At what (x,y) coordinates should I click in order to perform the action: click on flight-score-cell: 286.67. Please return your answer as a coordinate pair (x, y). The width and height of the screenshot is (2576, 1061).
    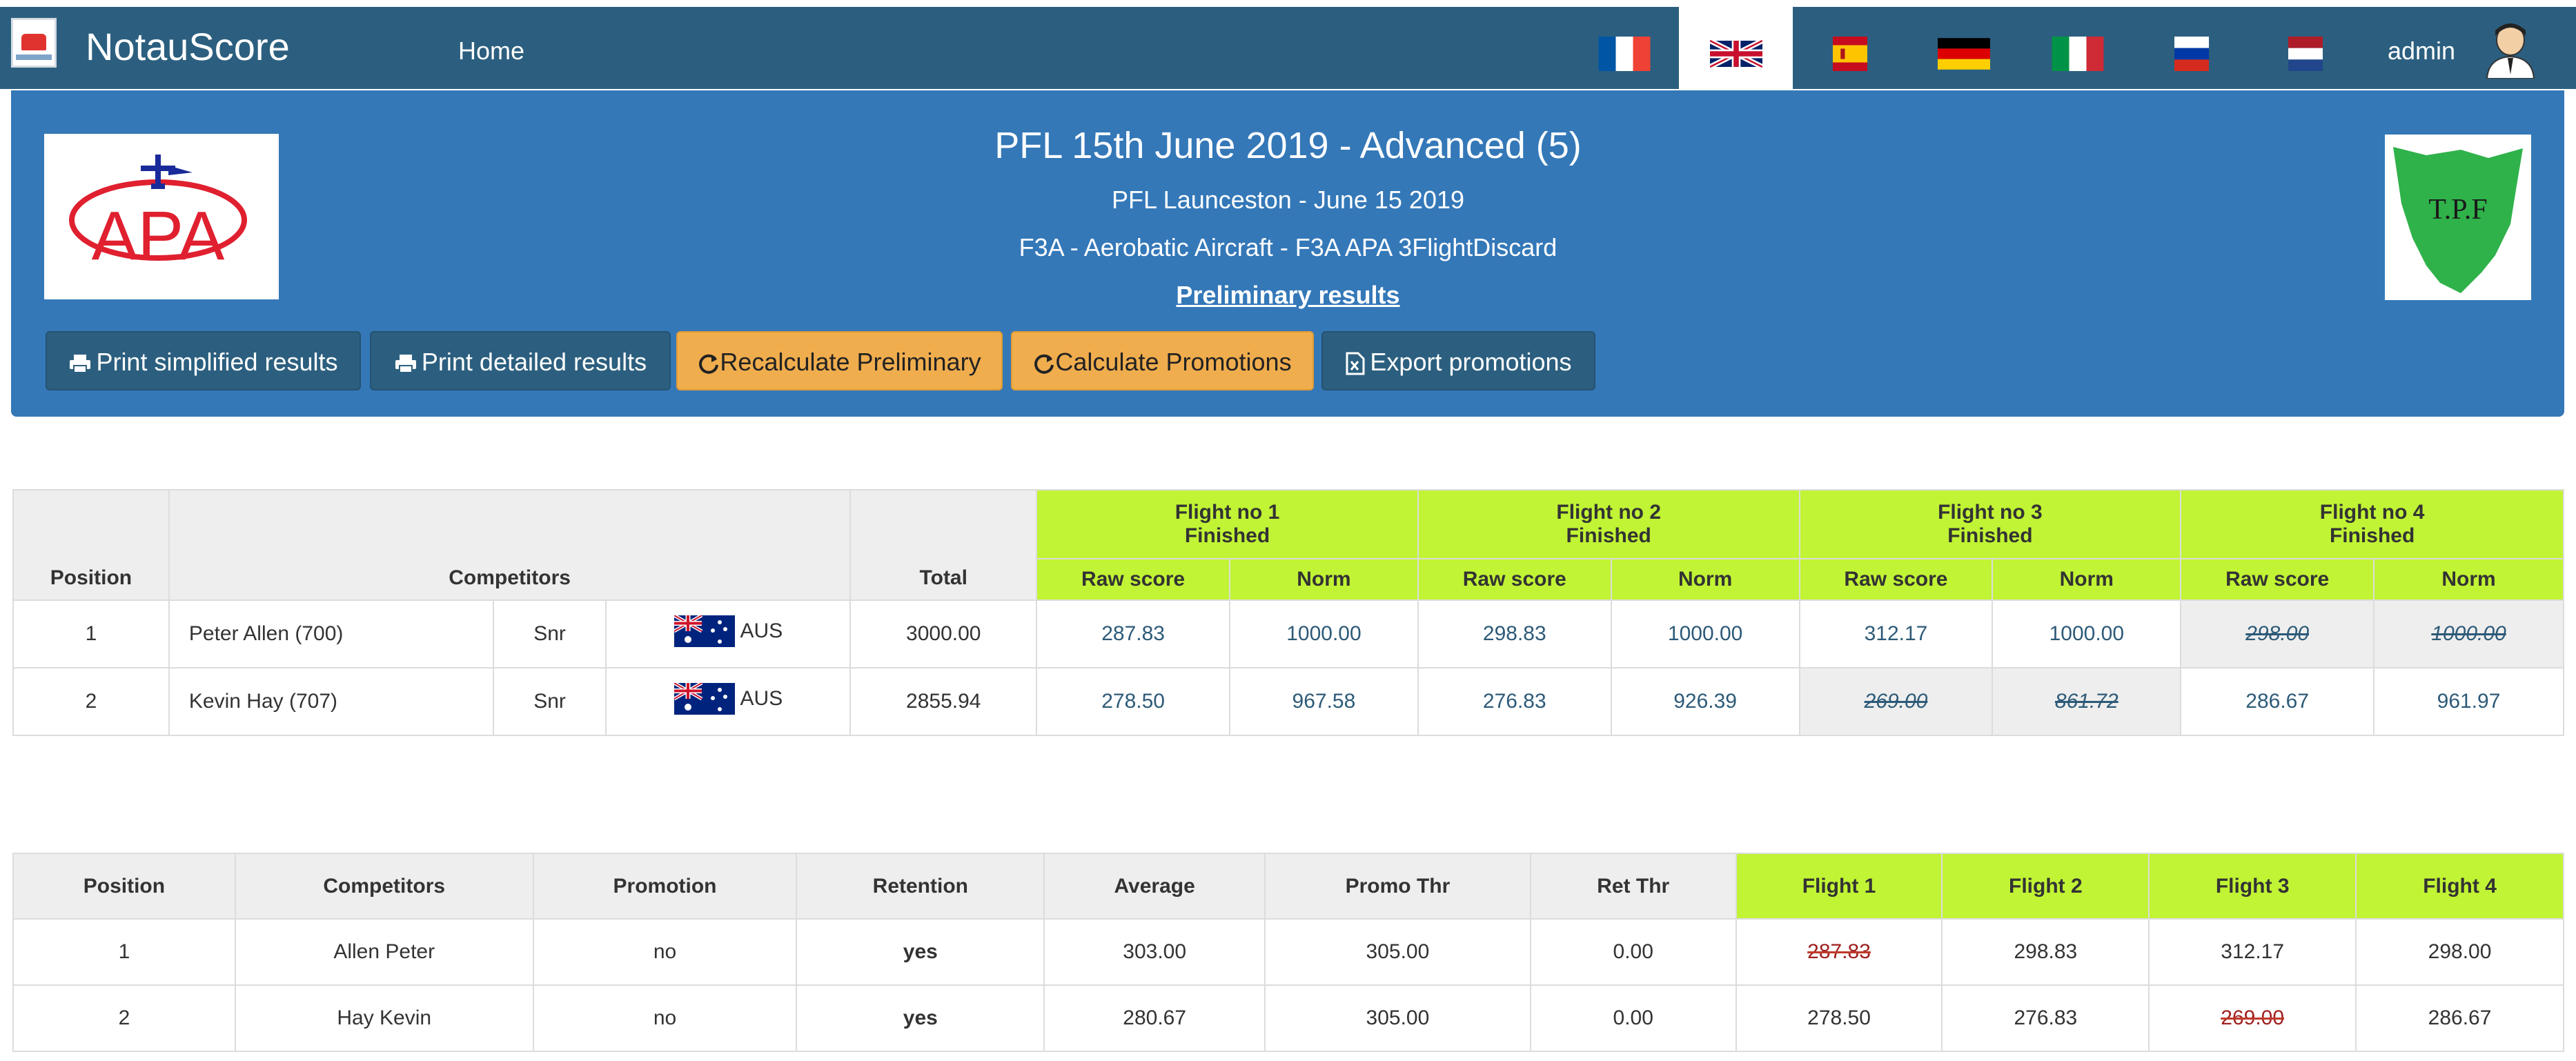
    Looking at the image, I should click on (2459, 1018).